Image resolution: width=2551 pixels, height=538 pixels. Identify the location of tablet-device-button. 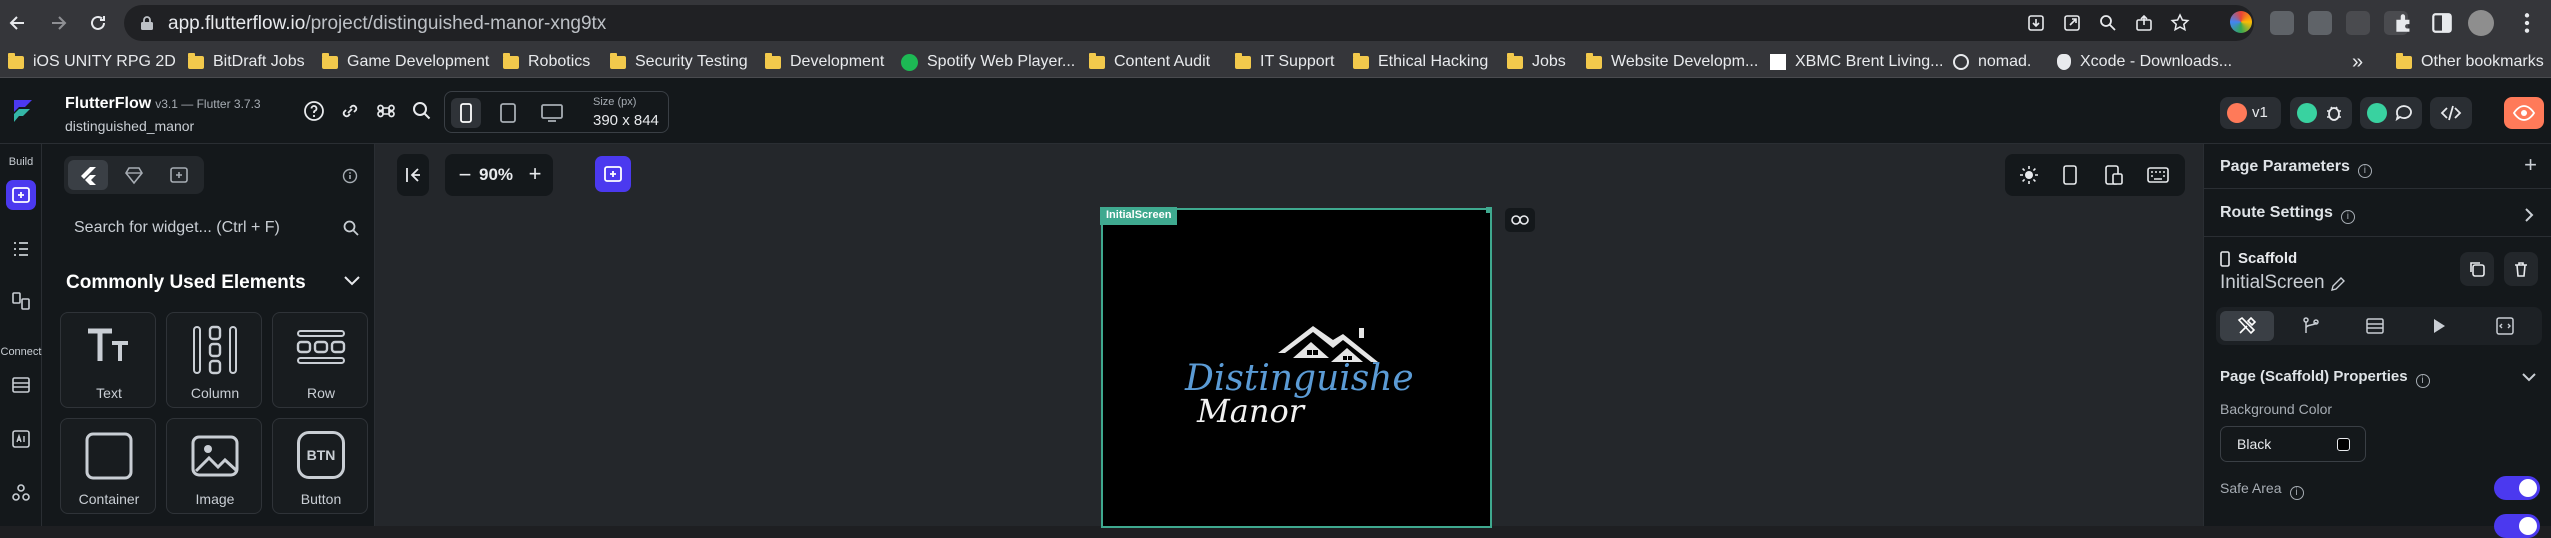
(508, 113).